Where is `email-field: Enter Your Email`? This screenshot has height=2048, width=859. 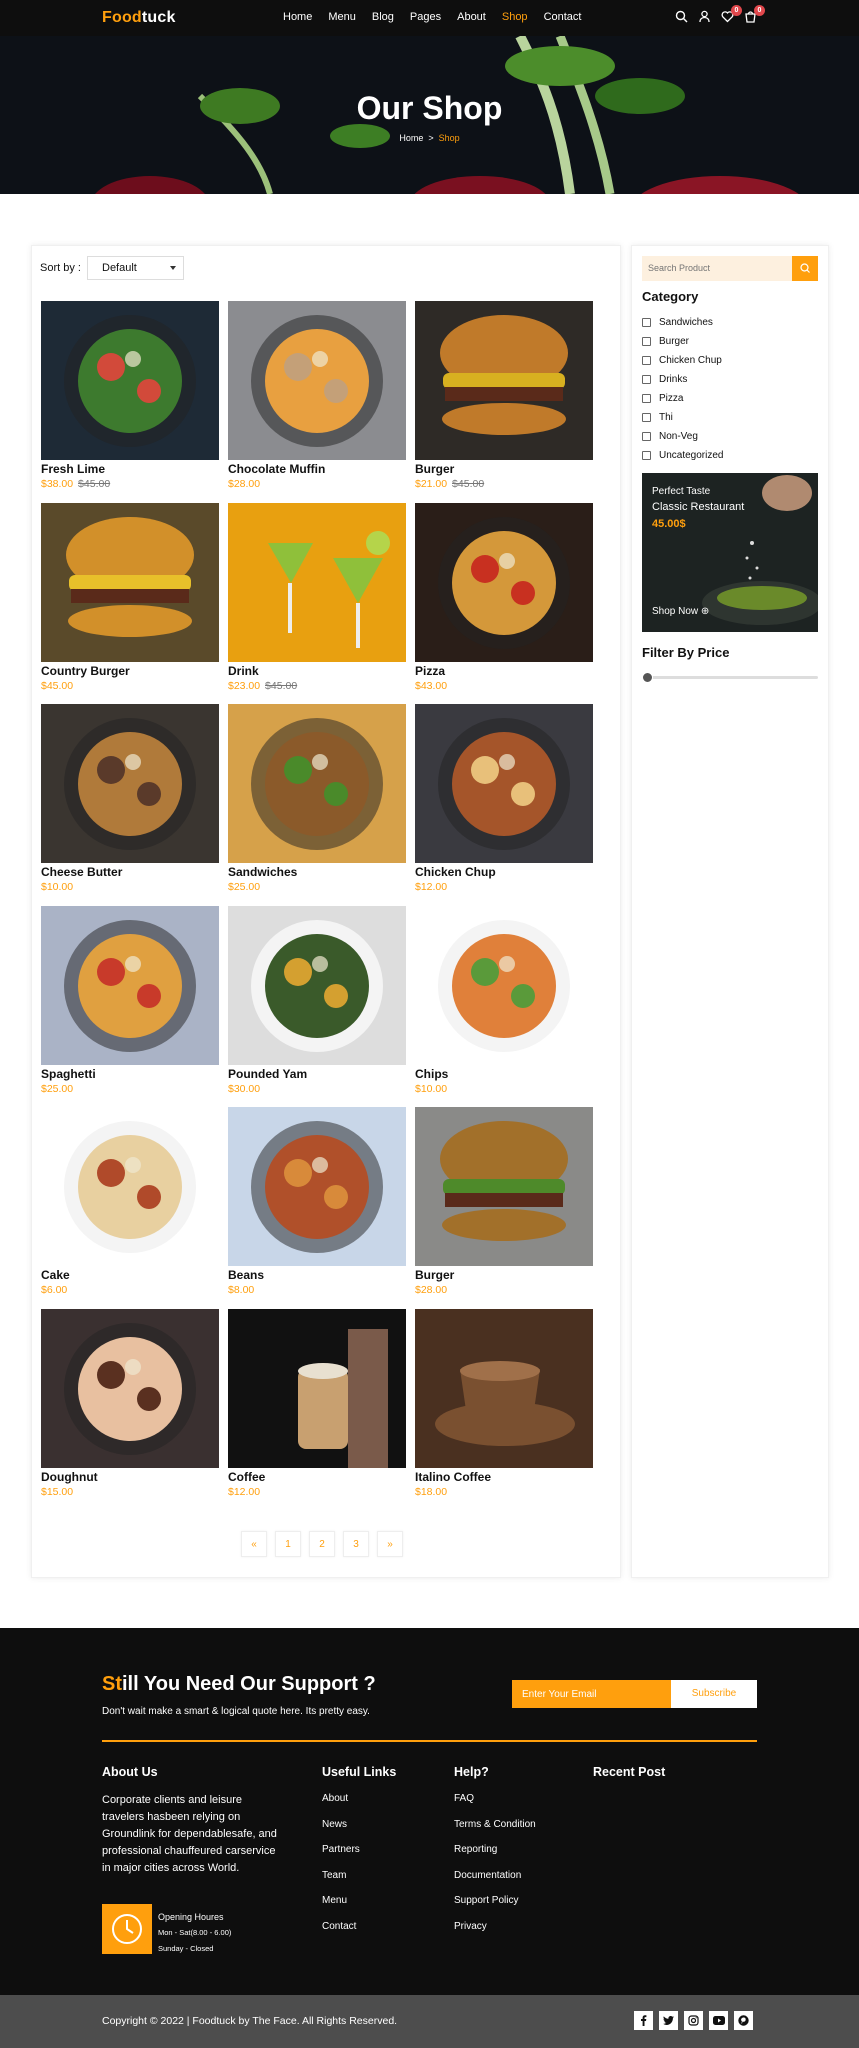 email-field: Enter Your Email is located at coordinates (591, 1694).